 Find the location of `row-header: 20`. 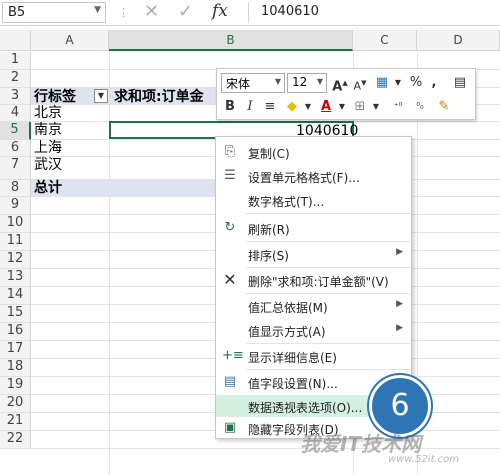

row-header: 20 is located at coordinates (15, 404).